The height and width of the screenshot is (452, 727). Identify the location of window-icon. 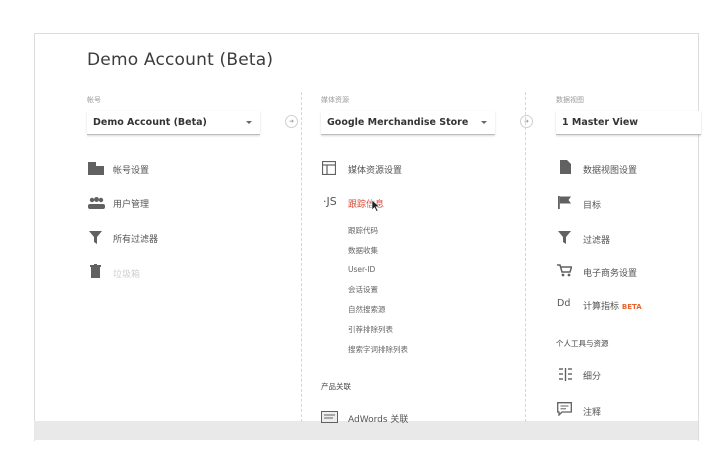
(329, 168).